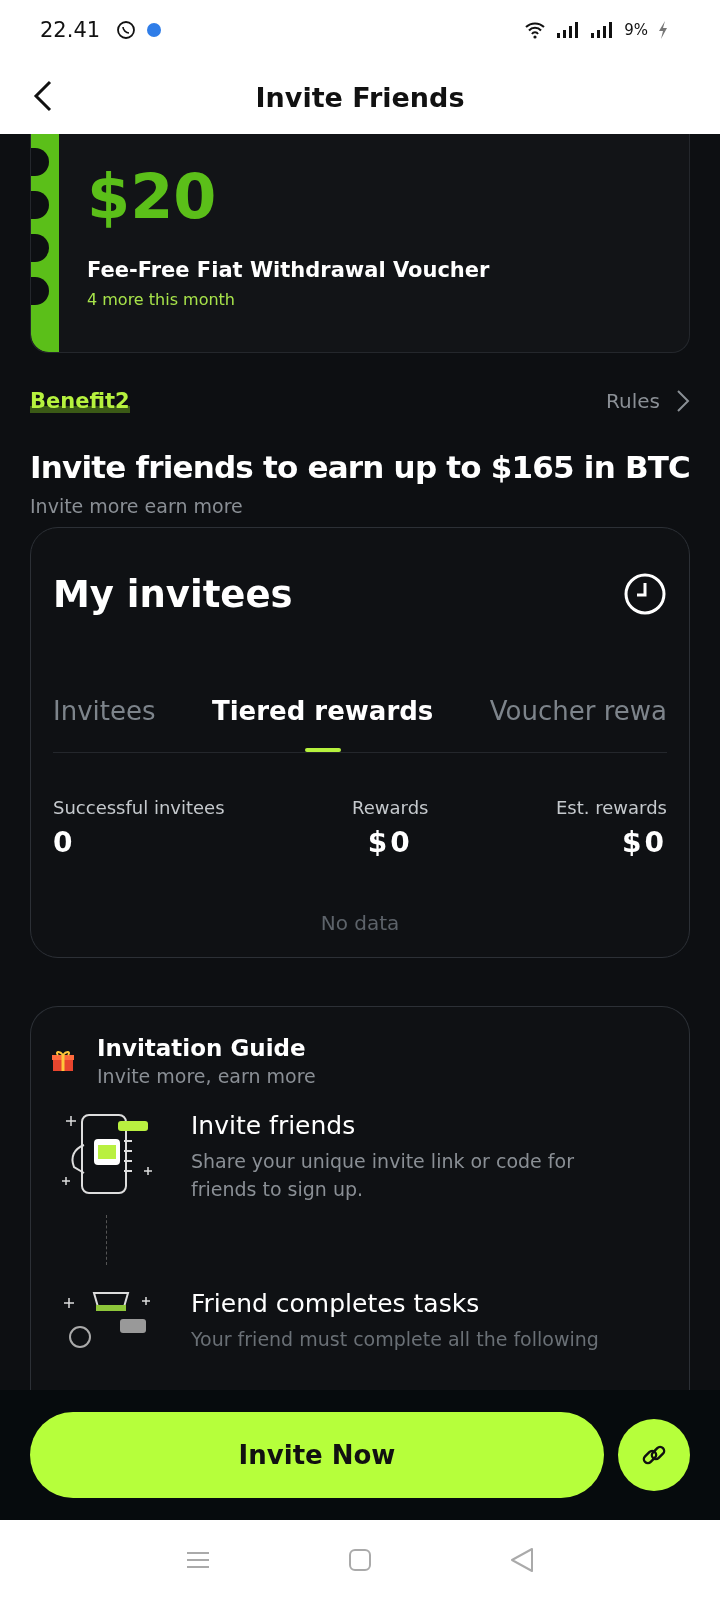 Image resolution: width=720 pixels, height=1600 pixels. I want to click on wifi-icon, so click(535, 30).